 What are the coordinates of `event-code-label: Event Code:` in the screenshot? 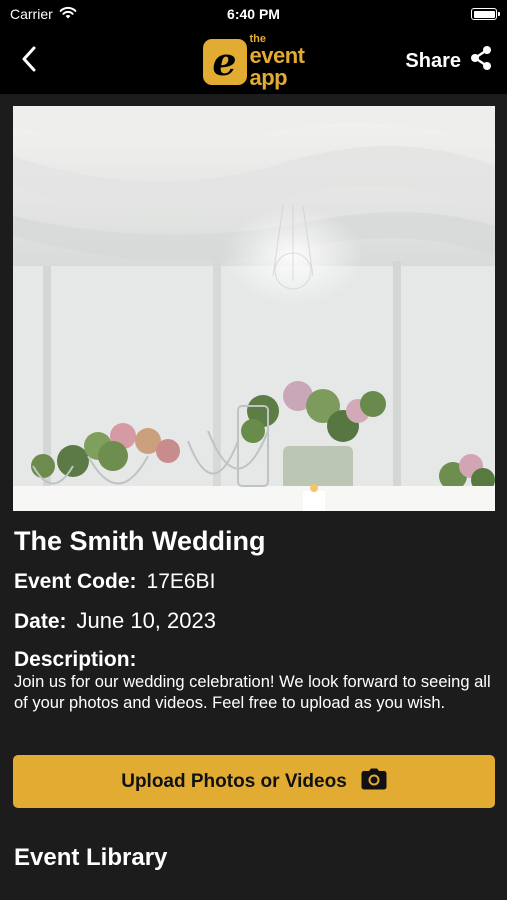 It's located at (75, 581).